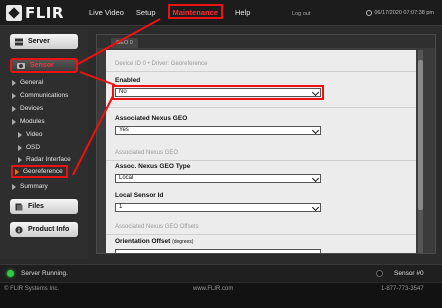  Describe the element at coordinates (404, 13) in the screenshot. I see `datetime-text: 06/17/2020 07:07:38 pm` at that location.